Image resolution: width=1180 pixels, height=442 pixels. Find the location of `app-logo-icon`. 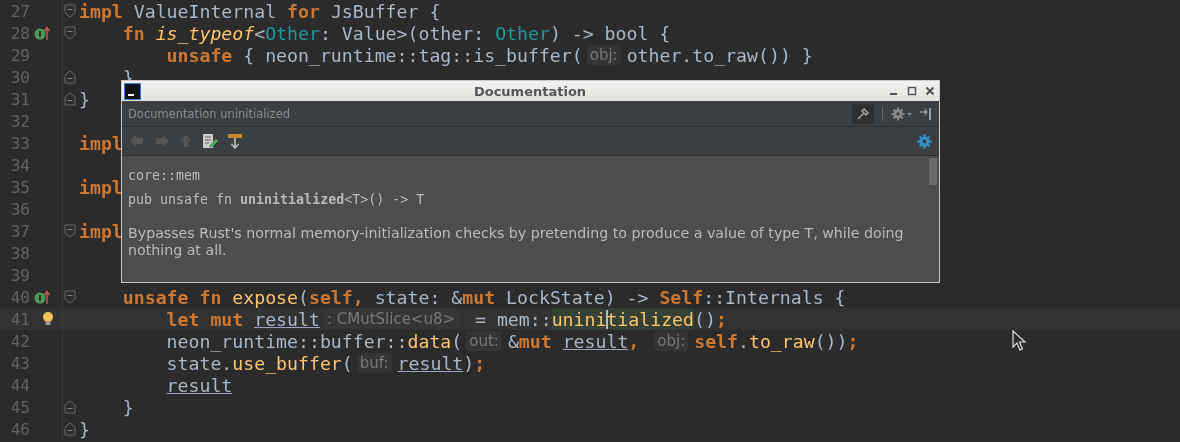

app-logo-icon is located at coordinates (132, 91).